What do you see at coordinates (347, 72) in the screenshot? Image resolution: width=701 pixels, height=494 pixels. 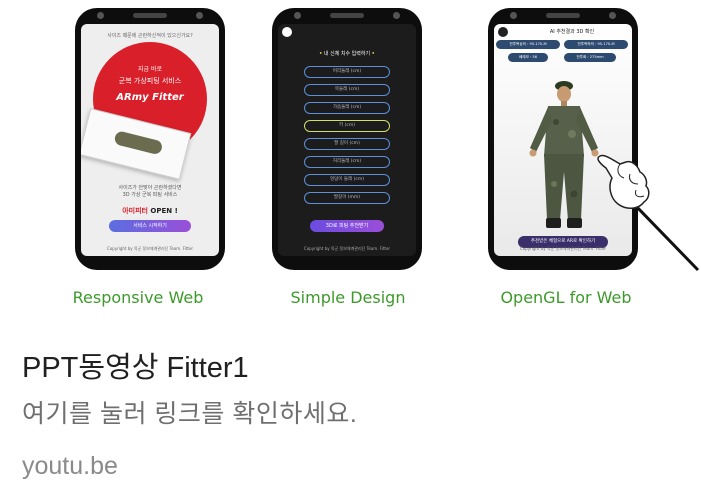 I see `measure-field: 머리둘레 (cm)` at bounding box center [347, 72].